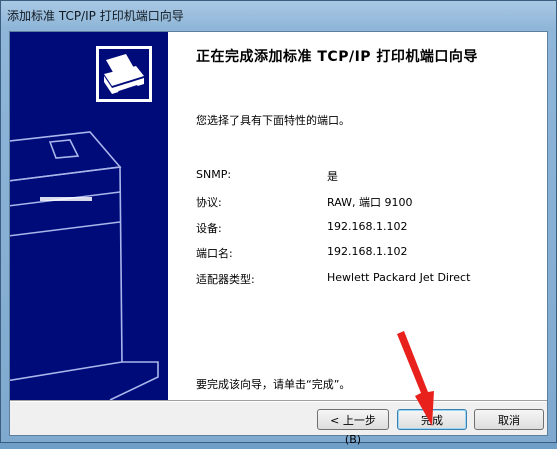 This screenshot has height=449, width=557. What do you see at coordinates (225, 279) in the screenshot?
I see `property-label: 适配器类型:` at bounding box center [225, 279].